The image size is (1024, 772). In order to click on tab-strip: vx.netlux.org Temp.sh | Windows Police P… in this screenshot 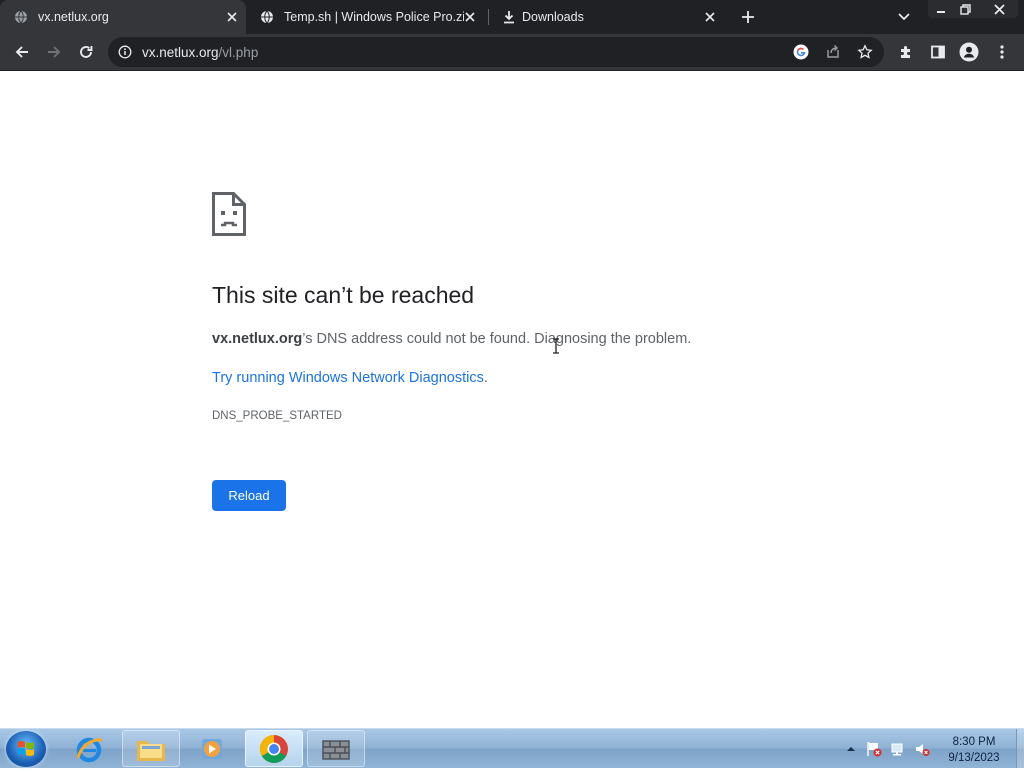, I will do `click(512, 17)`.